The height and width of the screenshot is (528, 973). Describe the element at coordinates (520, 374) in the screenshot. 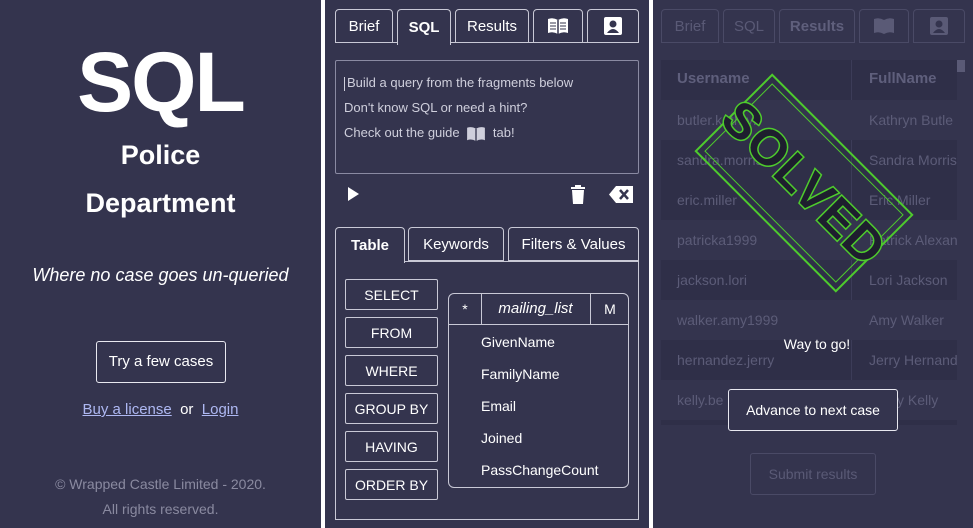

I see `column-item: FamilyName` at that location.